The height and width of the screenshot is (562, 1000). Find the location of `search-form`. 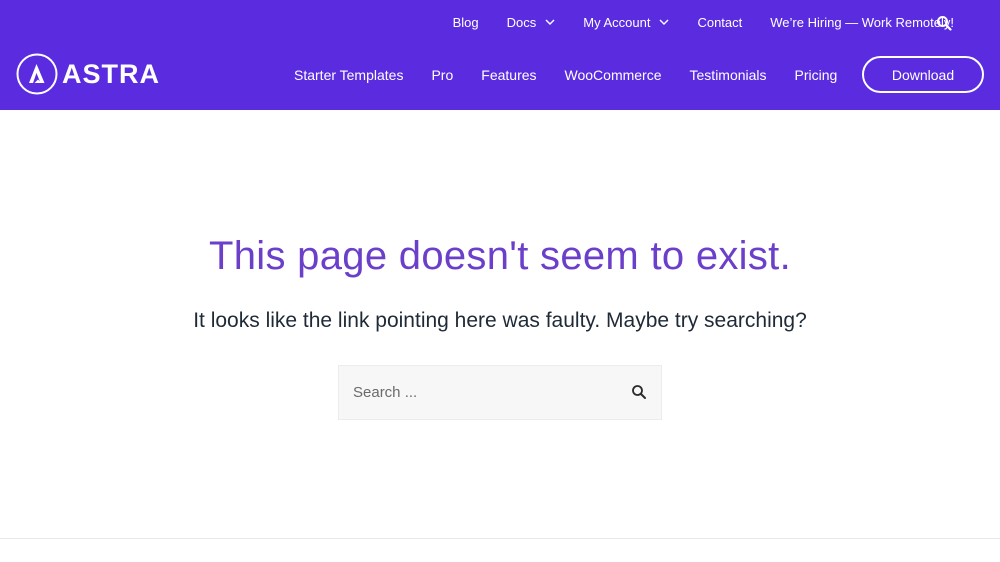

search-form is located at coordinates (500, 392).